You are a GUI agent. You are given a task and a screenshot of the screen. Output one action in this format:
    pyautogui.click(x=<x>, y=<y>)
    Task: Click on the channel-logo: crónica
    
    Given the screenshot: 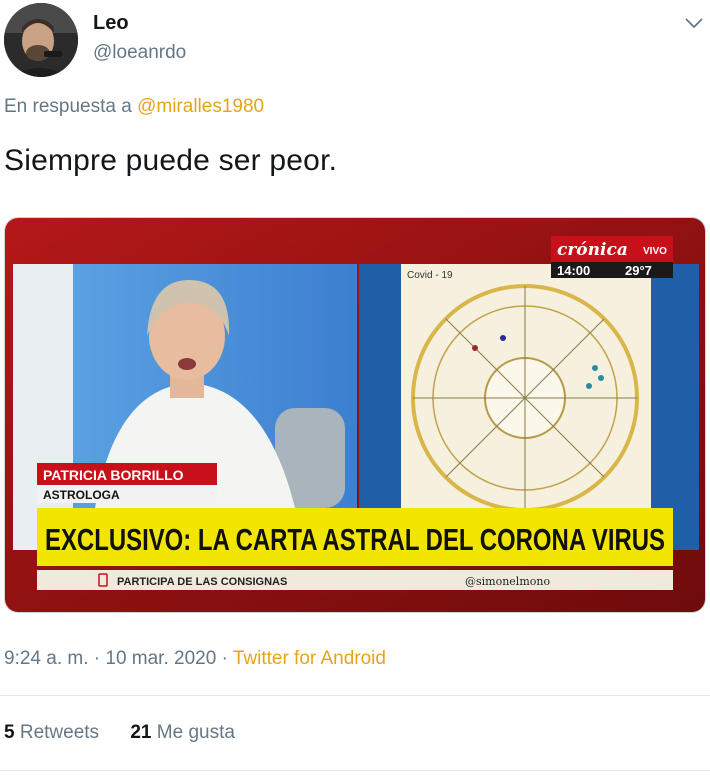 What is the action you would take?
    pyautogui.click(x=592, y=250)
    